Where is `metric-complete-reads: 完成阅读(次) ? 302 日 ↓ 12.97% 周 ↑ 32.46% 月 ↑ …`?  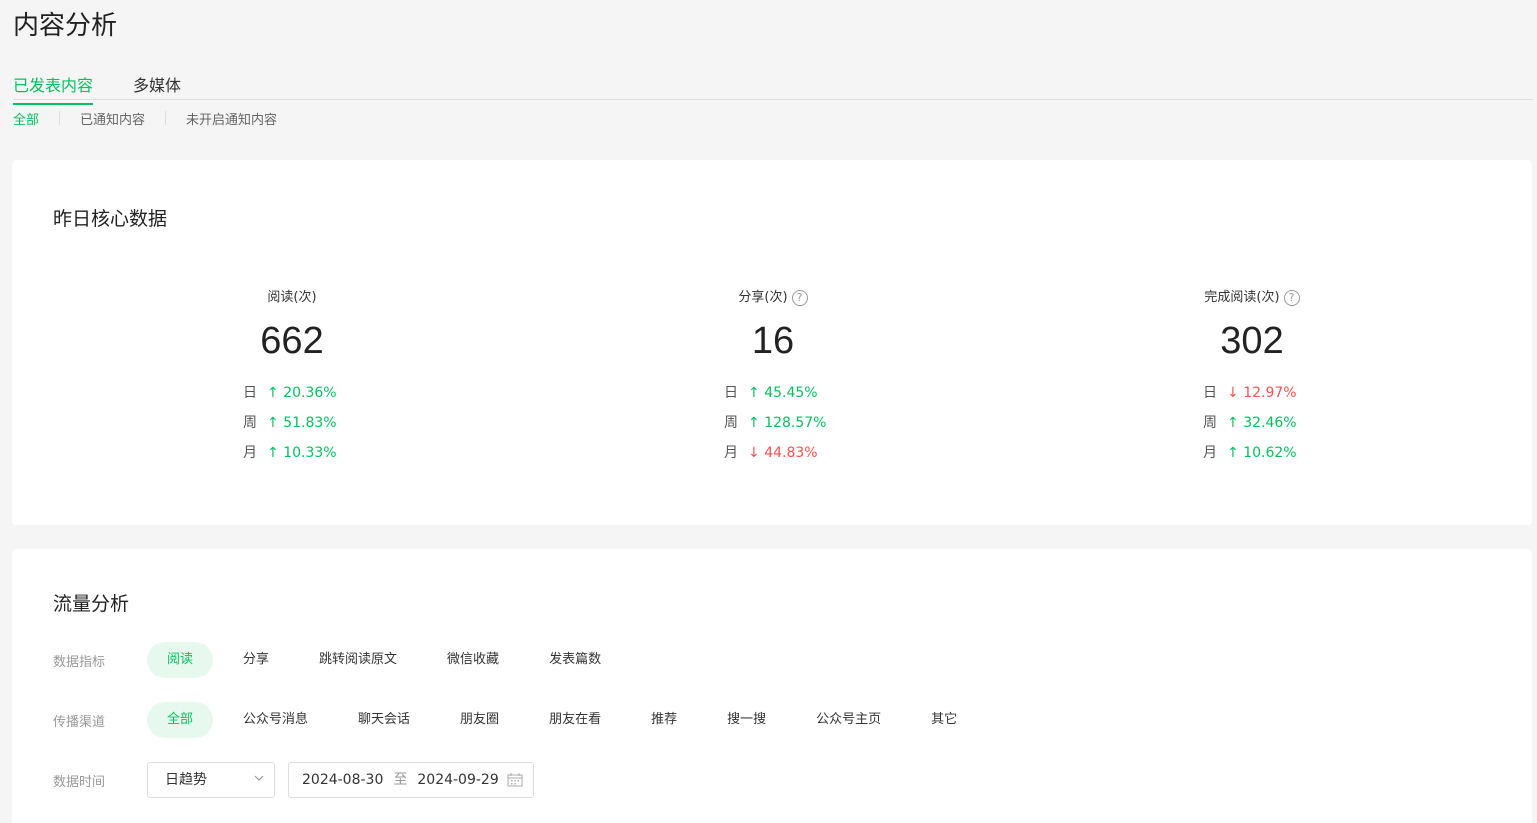
metric-complete-reads: 完成阅读(次) ? 302 日 ↓ 12.97% 周 ↑ 32.46% 月 ↑ … is located at coordinates (1252, 378).